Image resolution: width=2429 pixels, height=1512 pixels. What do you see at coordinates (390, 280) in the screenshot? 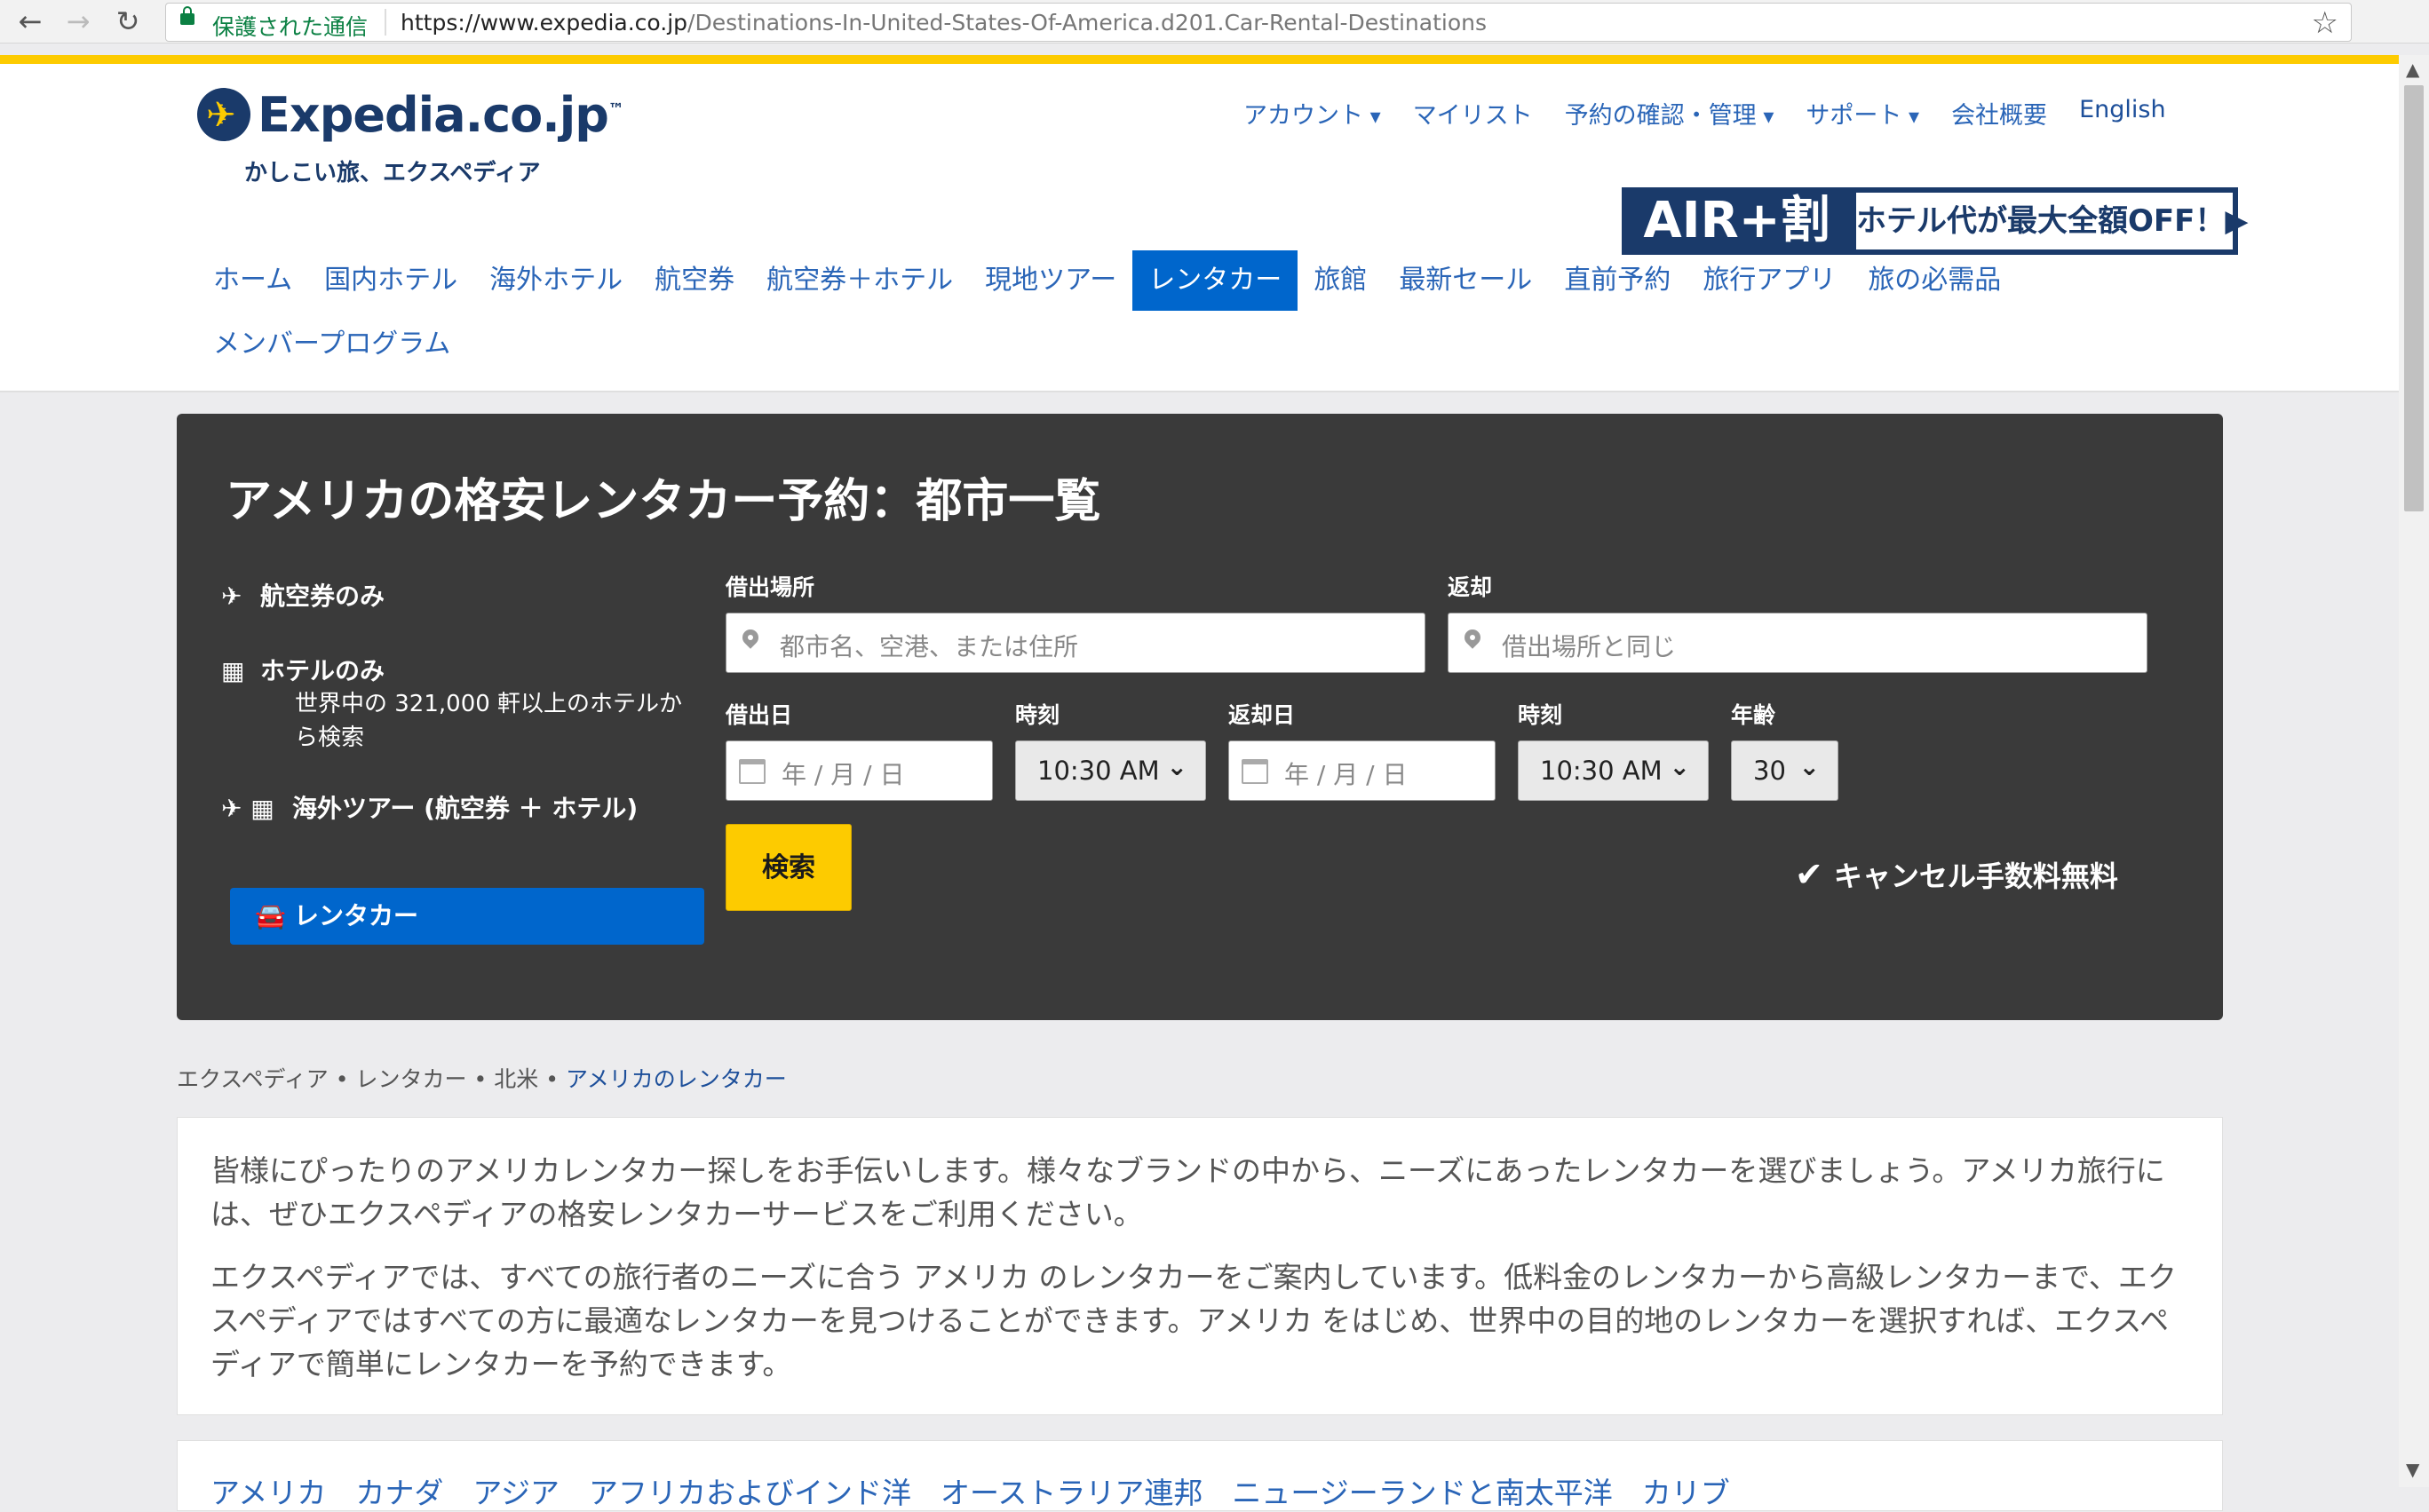
I see `nav-domestic-hotel: 国内ホテル` at bounding box center [390, 280].